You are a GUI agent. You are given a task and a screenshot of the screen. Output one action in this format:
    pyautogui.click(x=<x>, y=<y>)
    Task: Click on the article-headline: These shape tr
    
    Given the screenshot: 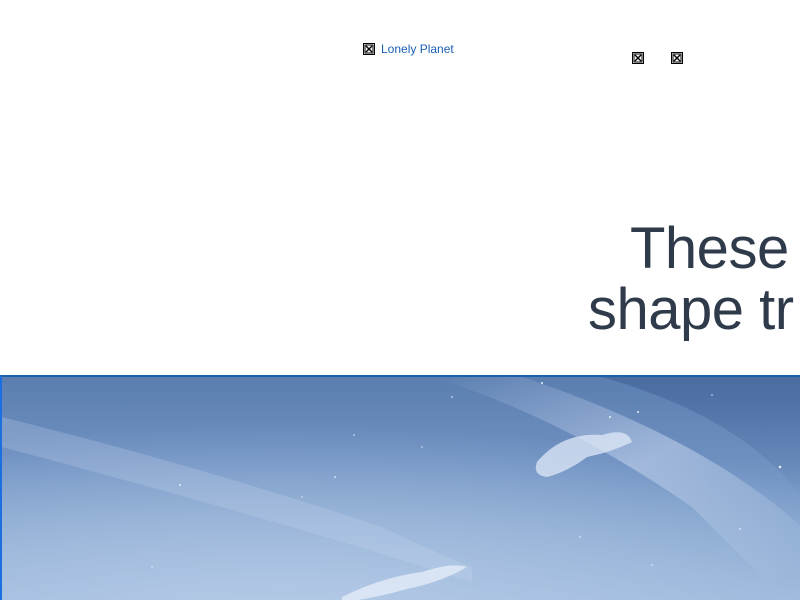 What is the action you would take?
    pyautogui.click(x=694, y=279)
    